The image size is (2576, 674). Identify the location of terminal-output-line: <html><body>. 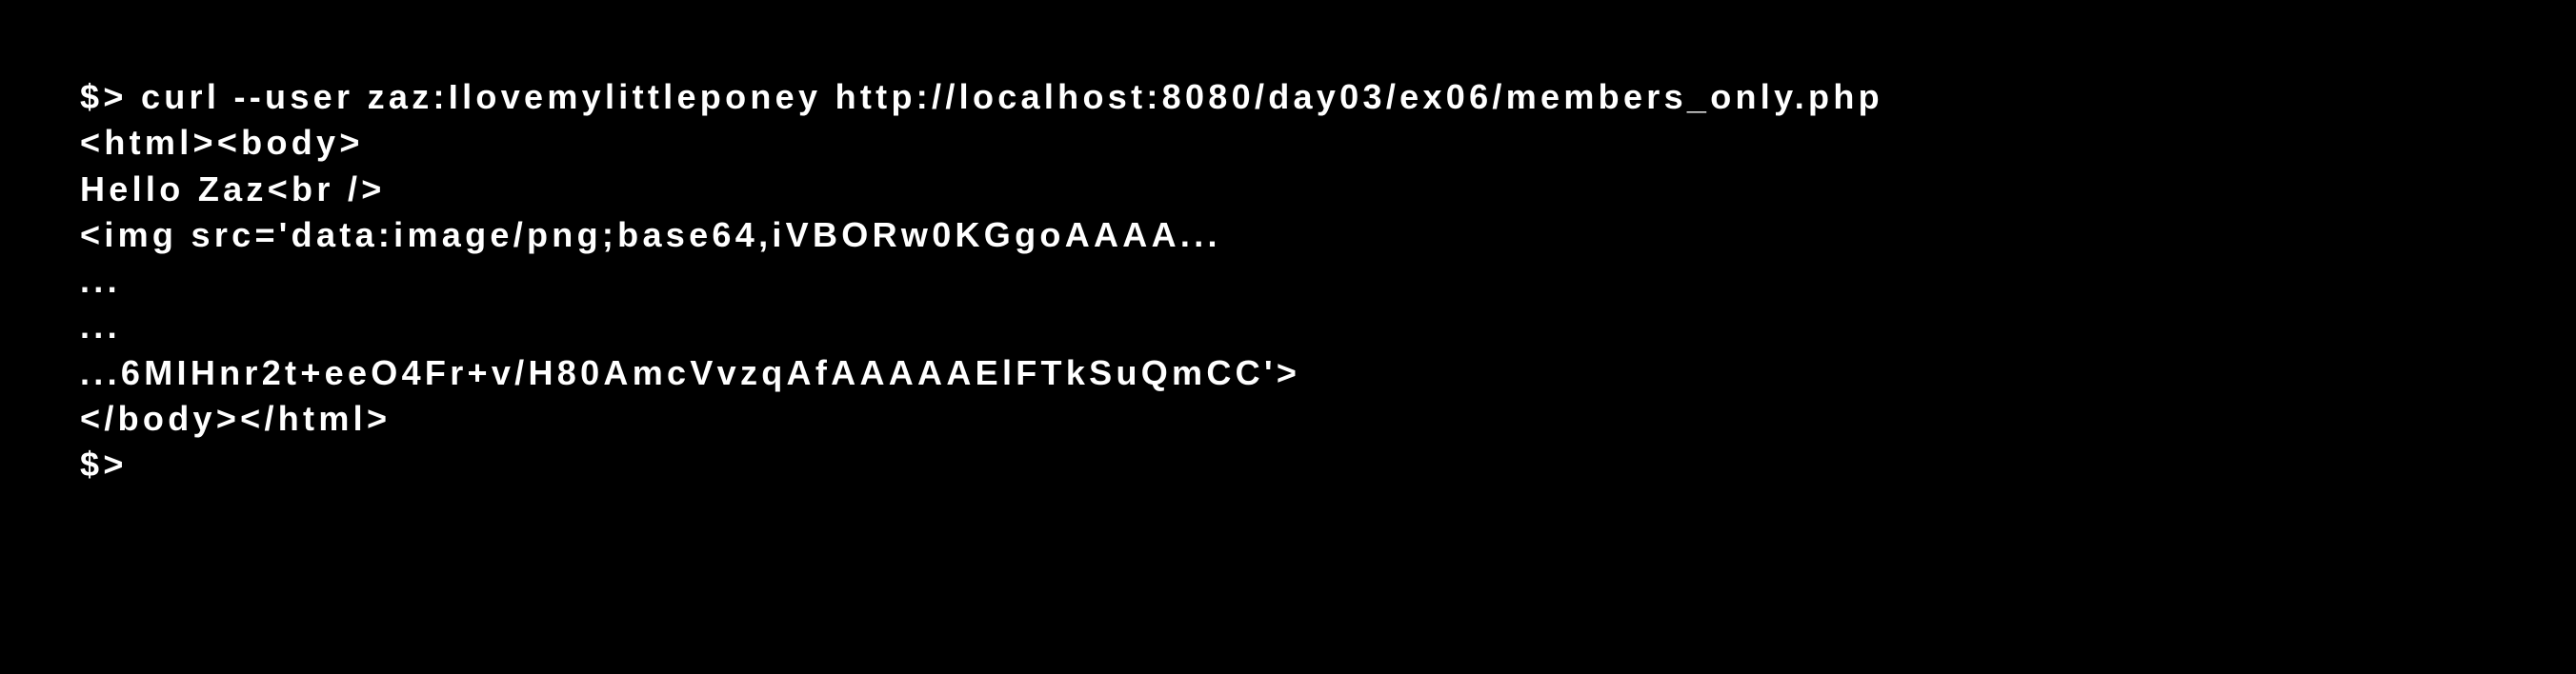
(222, 143).